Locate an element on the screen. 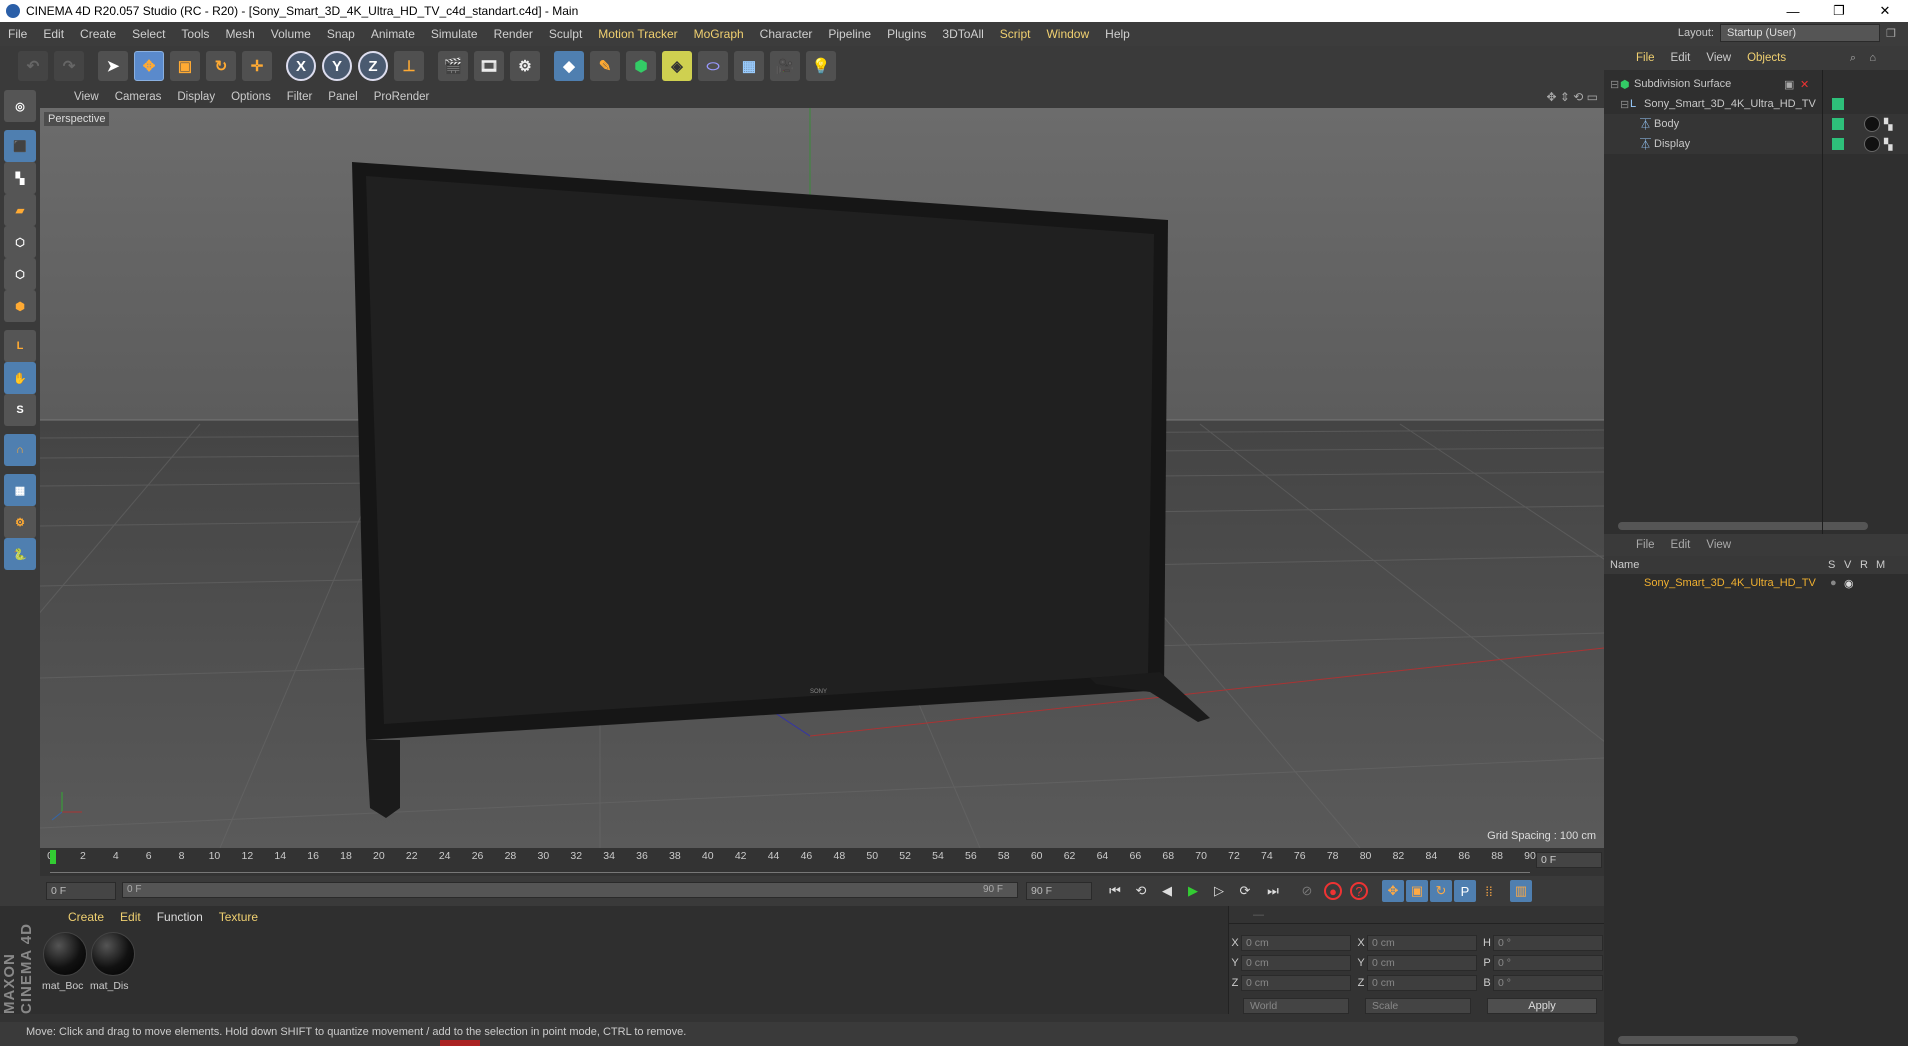  start-frame-field: 0 F is located at coordinates (81, 891).